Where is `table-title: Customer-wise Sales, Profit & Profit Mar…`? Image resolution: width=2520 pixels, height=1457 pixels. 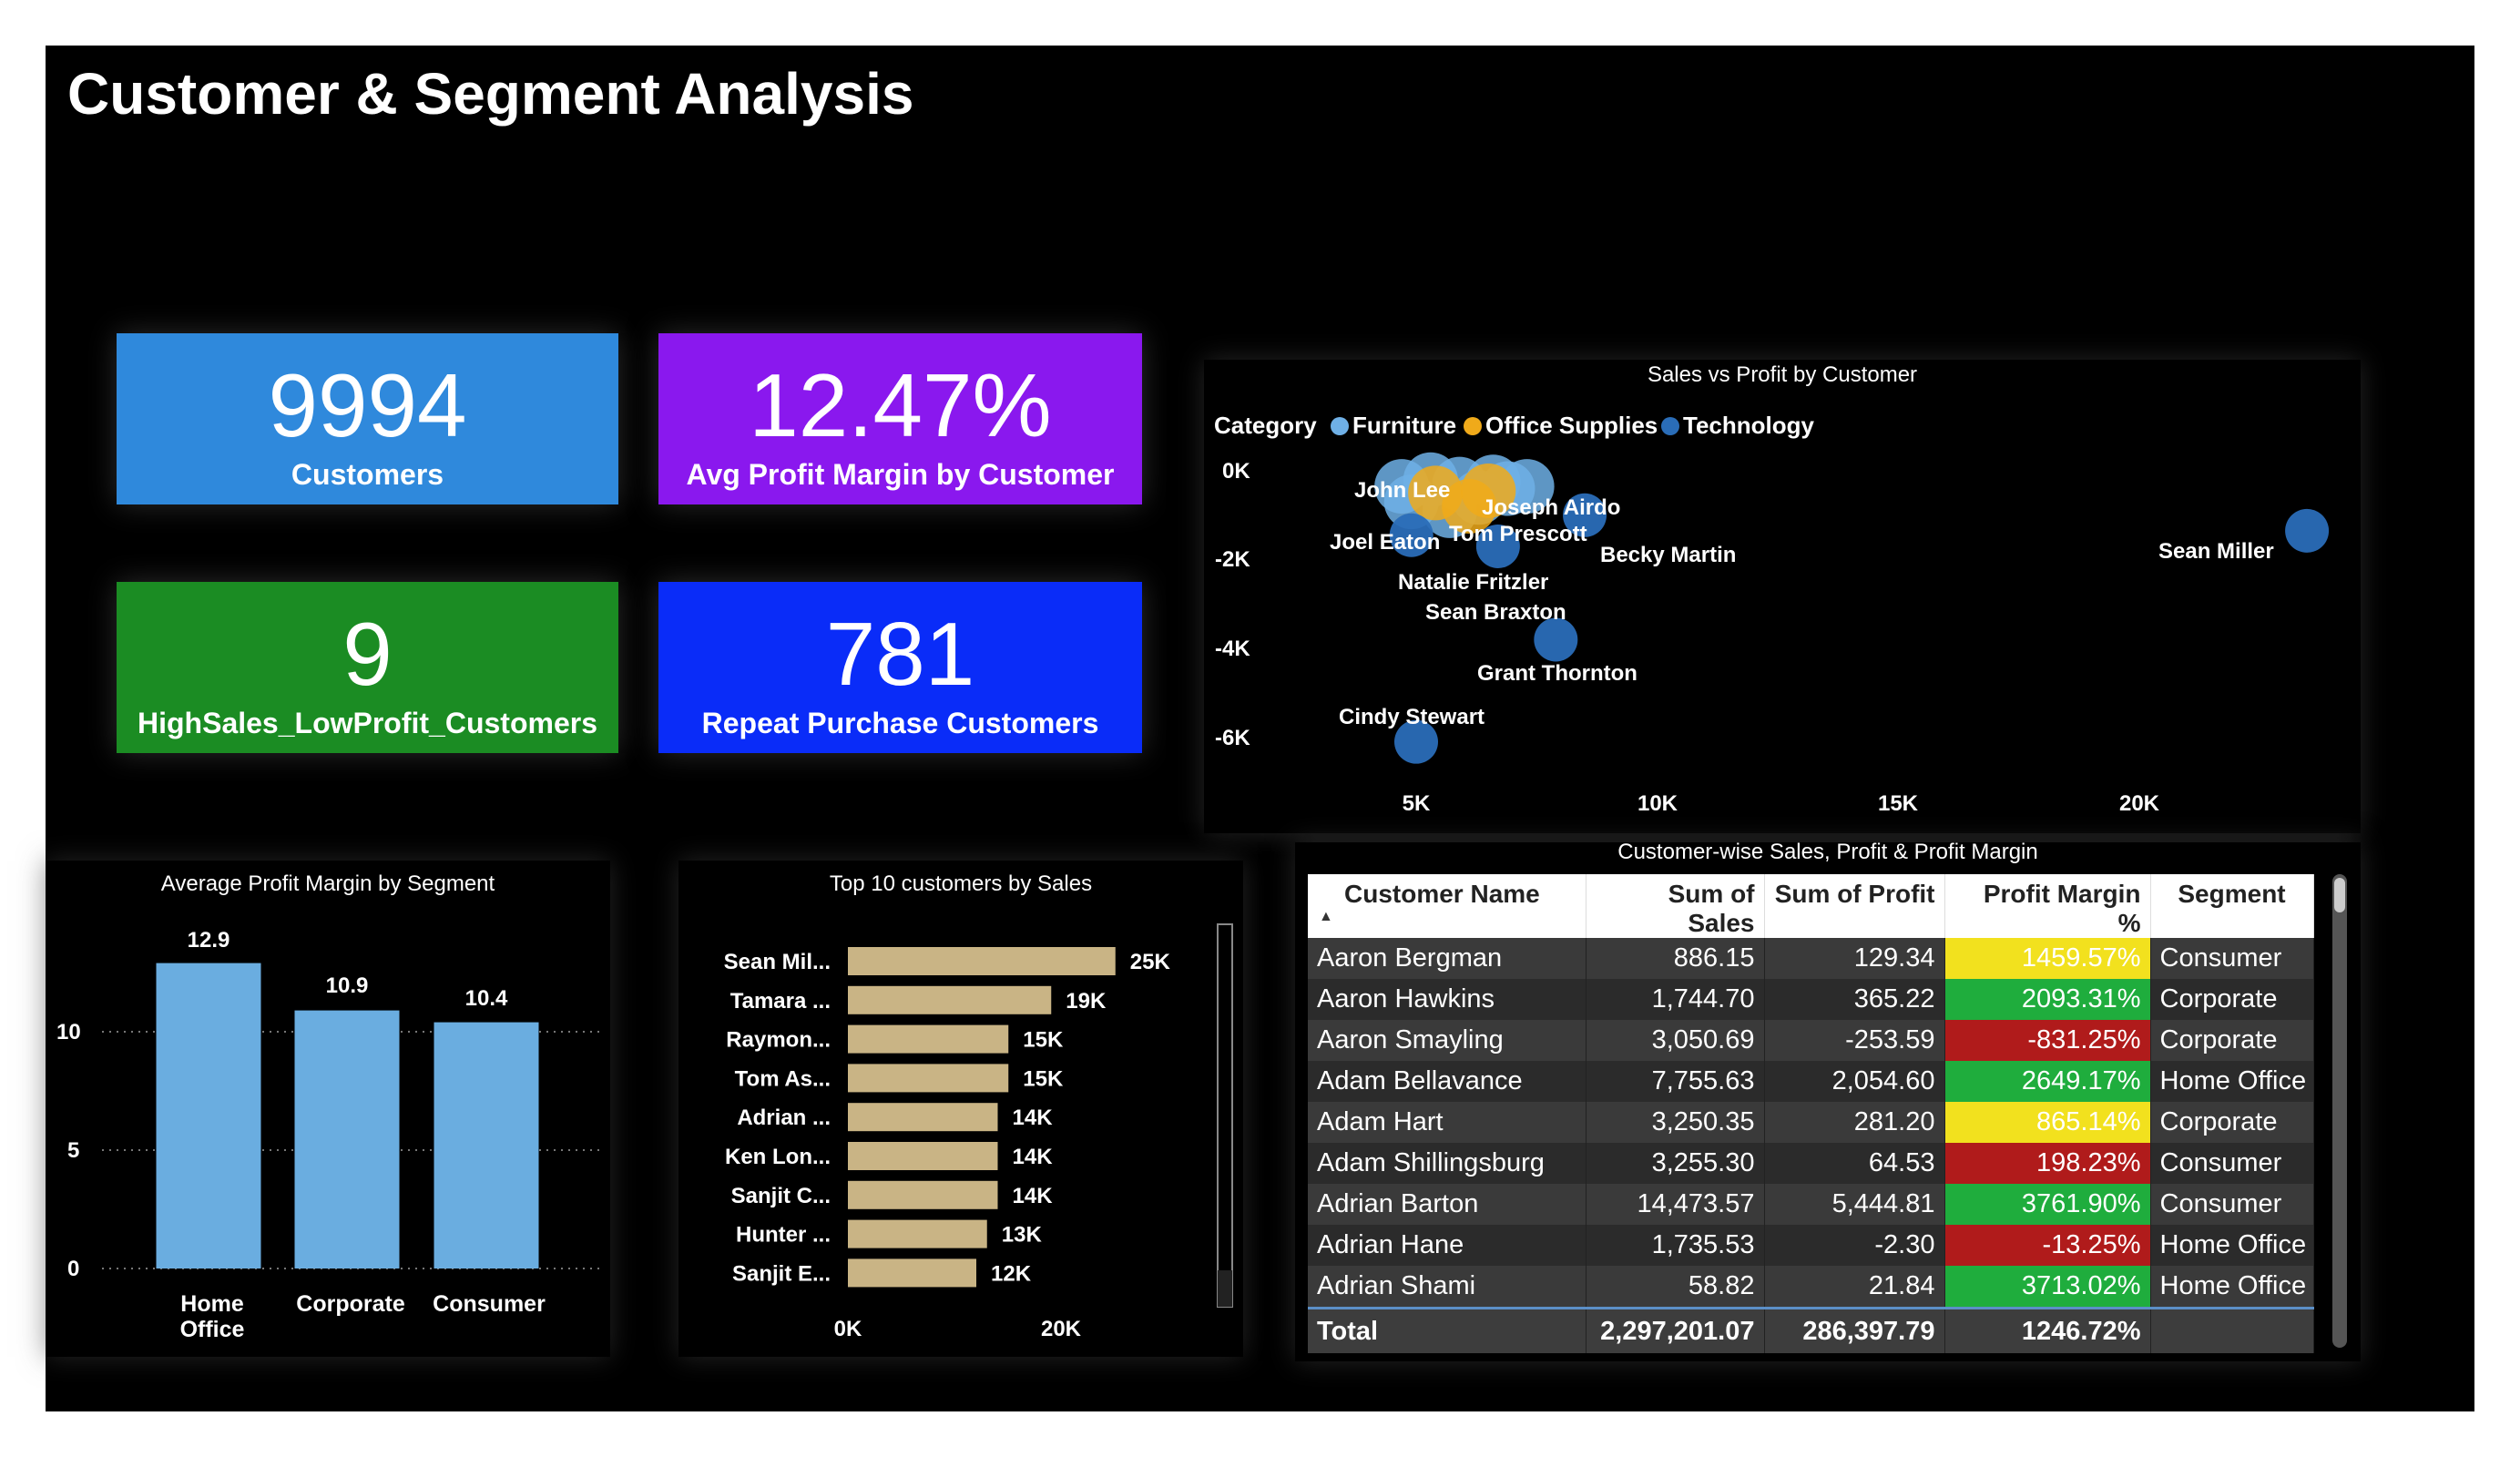
table-title: Customer-wise Sales, Profit & Profit Mar… is located at coordinates (1828, 852).